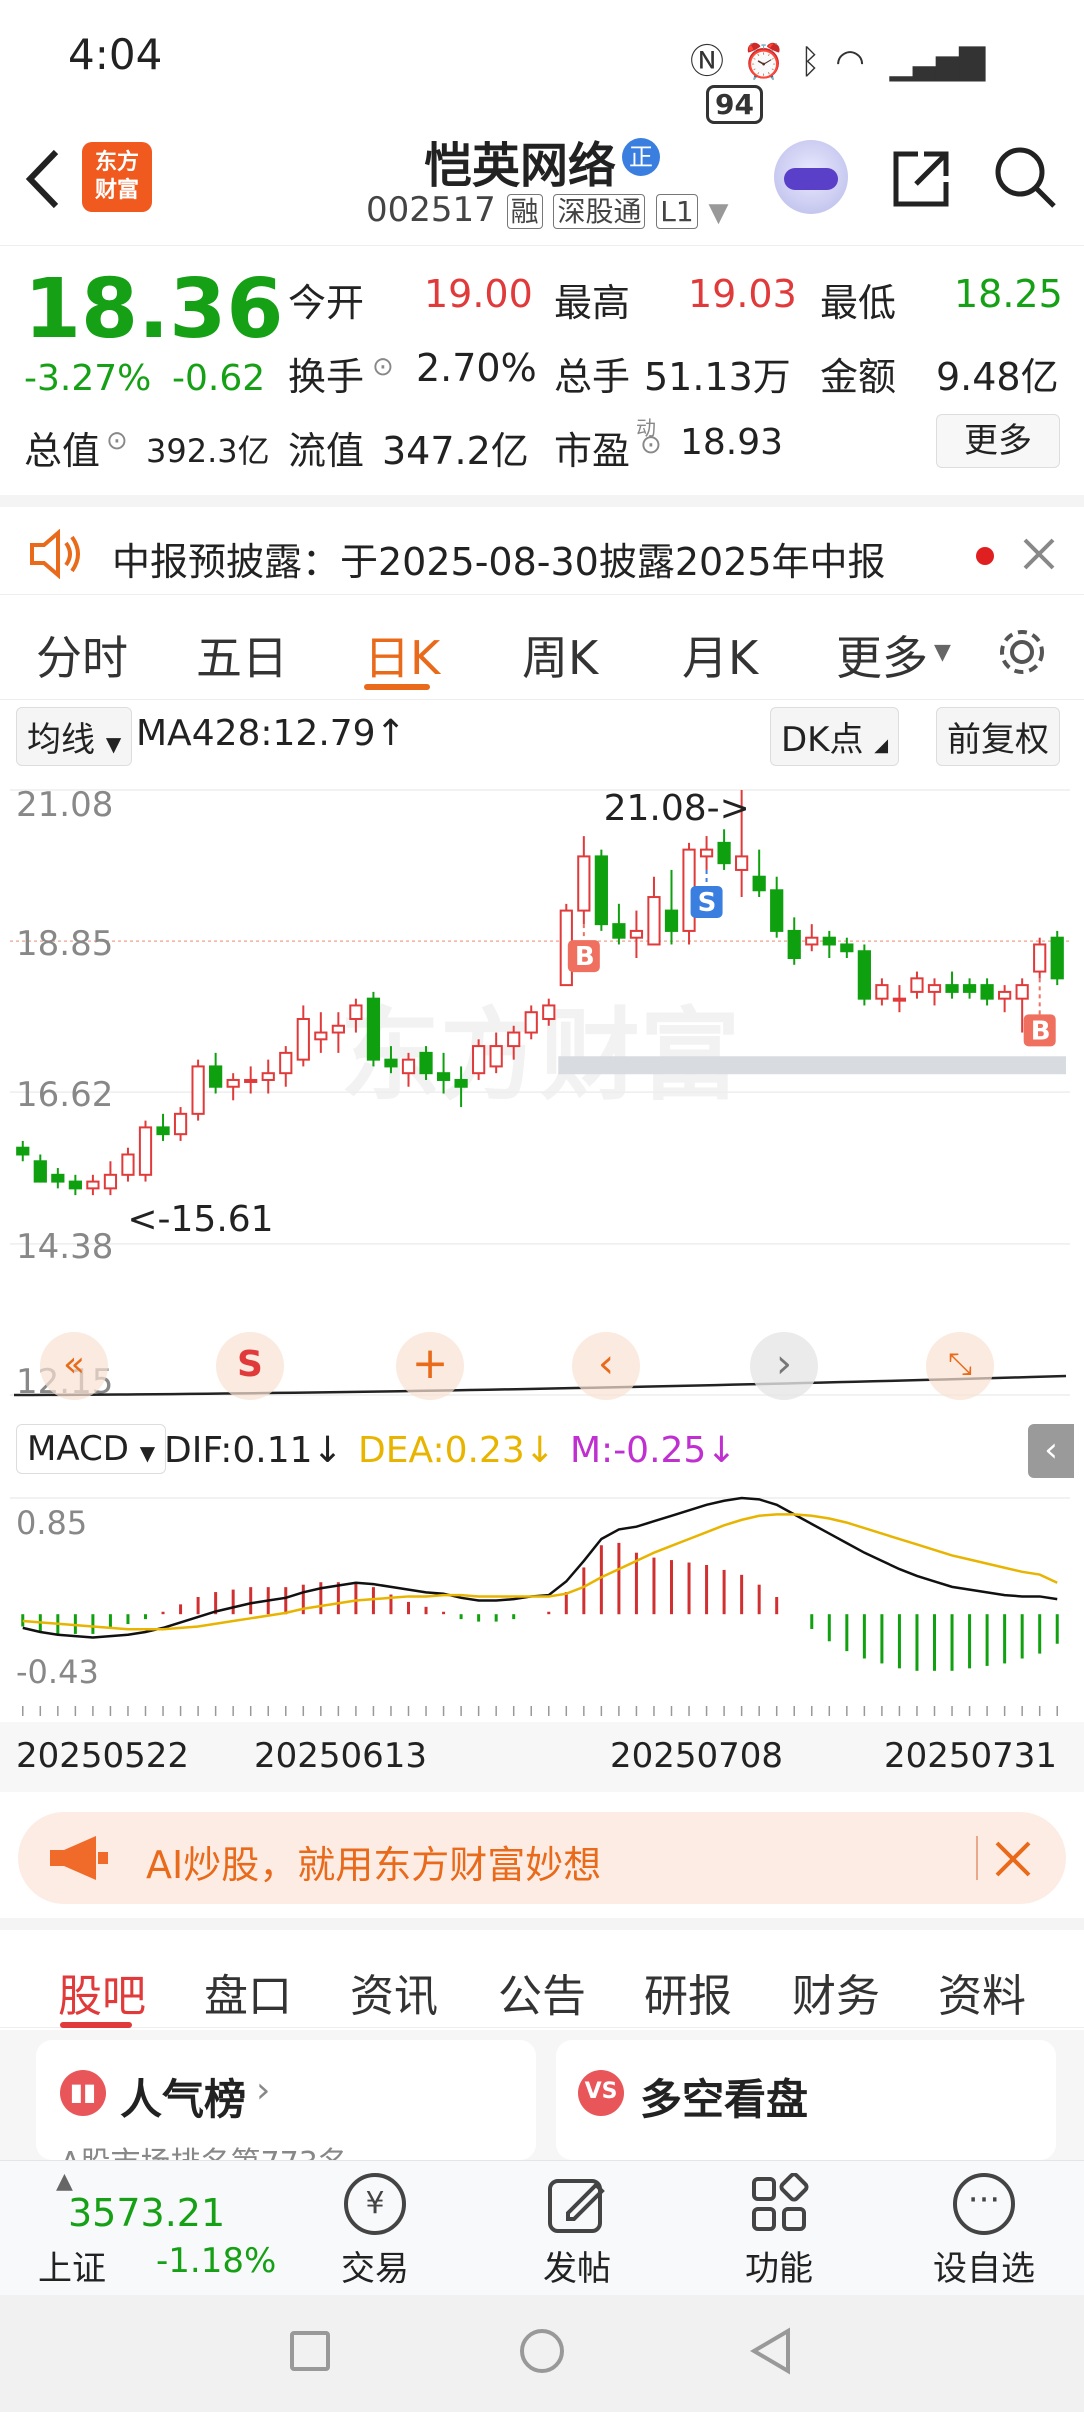  I want to click on dk-point-button: DK点 ◢, so click(835, 736).